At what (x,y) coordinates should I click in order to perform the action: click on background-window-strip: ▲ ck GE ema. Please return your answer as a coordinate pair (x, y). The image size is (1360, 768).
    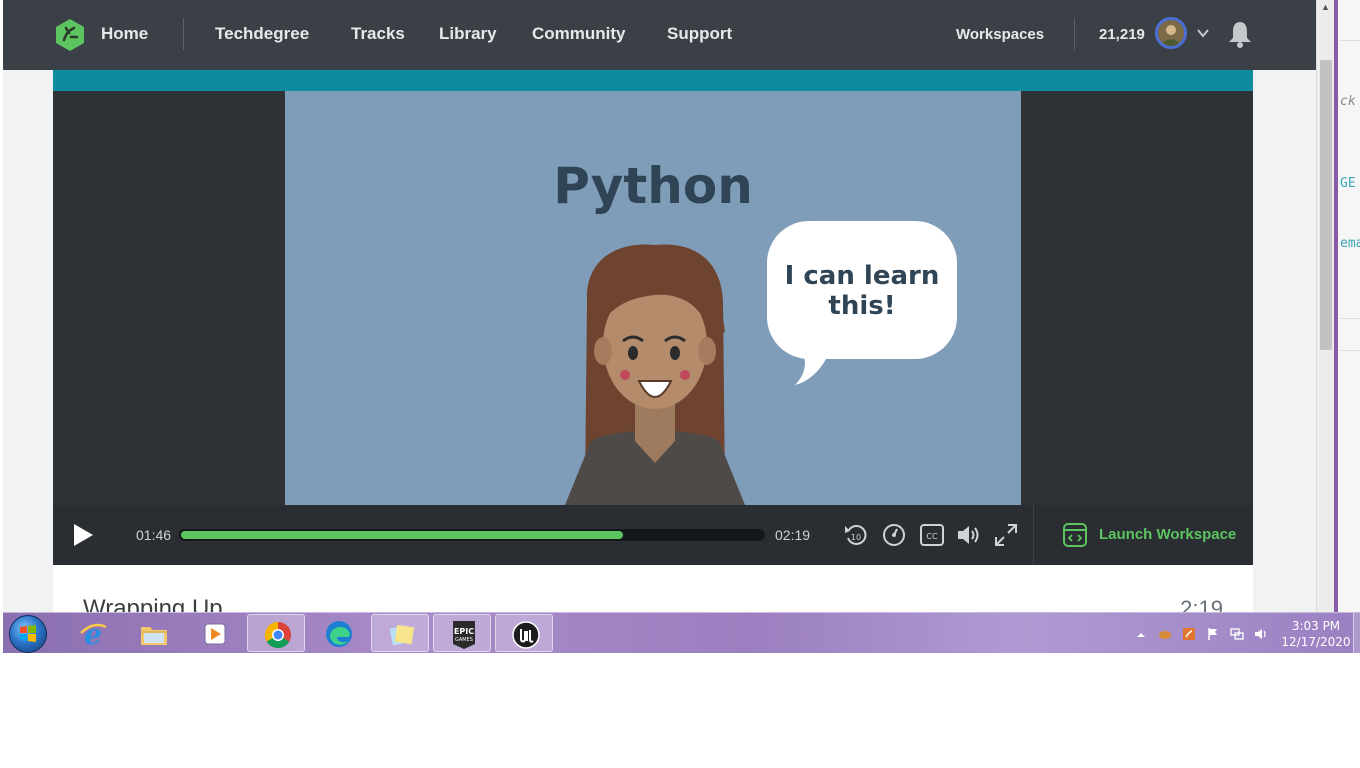
    Looking at the image, I should click on (1338, 306).